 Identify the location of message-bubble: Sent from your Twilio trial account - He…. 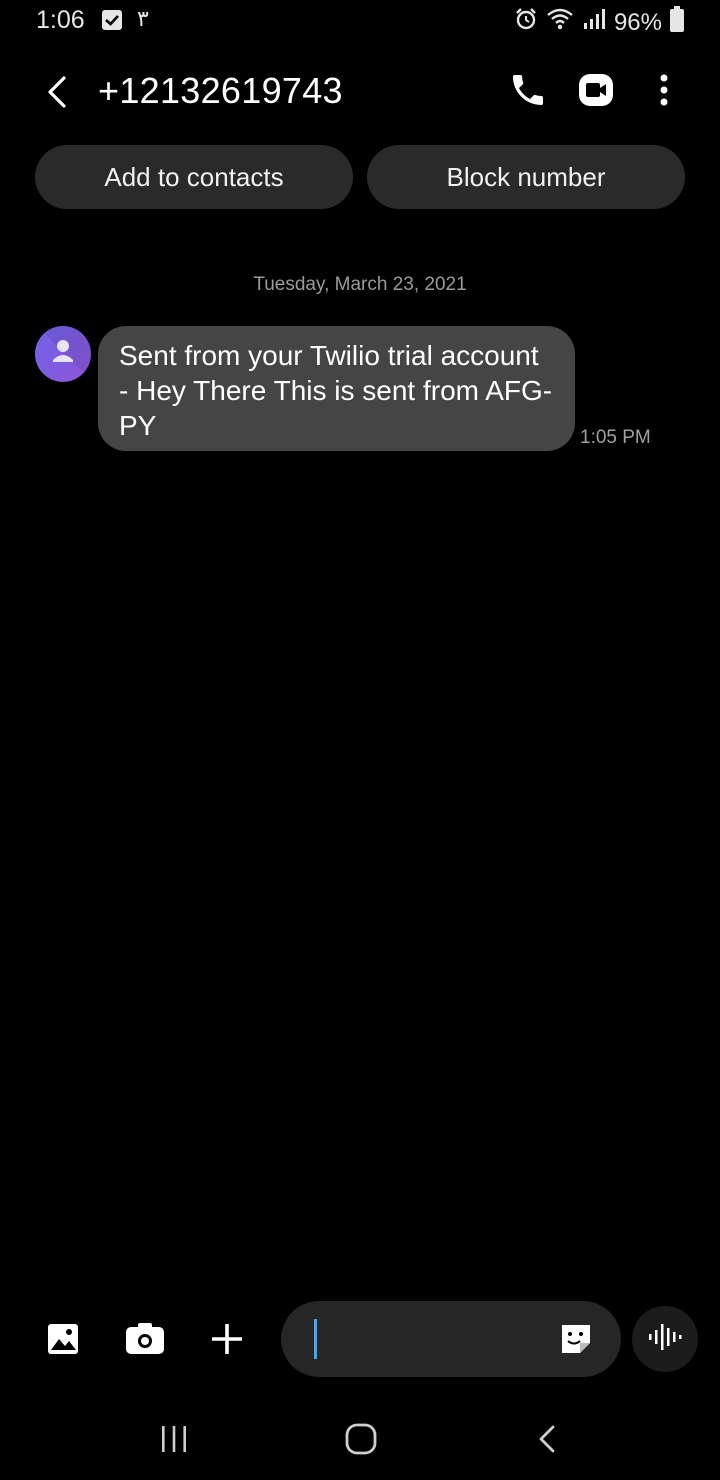
(336, 388).